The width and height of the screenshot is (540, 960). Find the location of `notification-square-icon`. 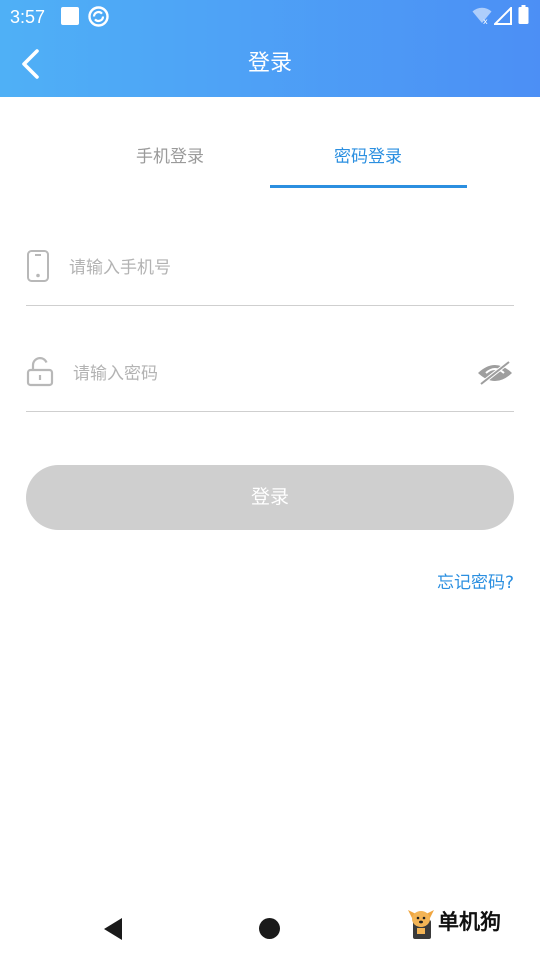

notification-square-icon is located at coordinates (70, 16).